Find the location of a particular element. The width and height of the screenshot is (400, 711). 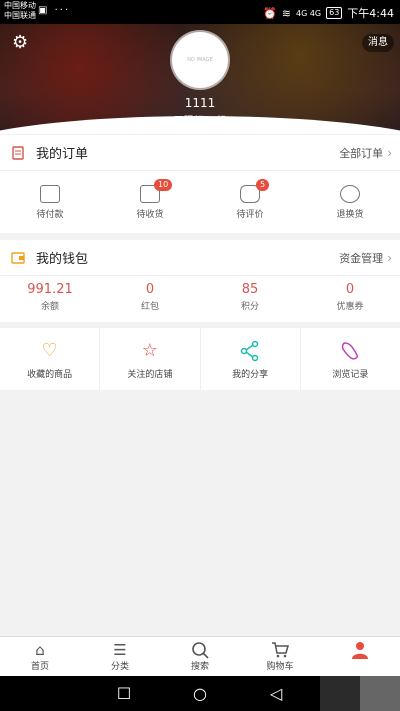

status-right: ⏰ ≋ 4G 4G 63 下午4:44 is located at coordinates (328, 13).